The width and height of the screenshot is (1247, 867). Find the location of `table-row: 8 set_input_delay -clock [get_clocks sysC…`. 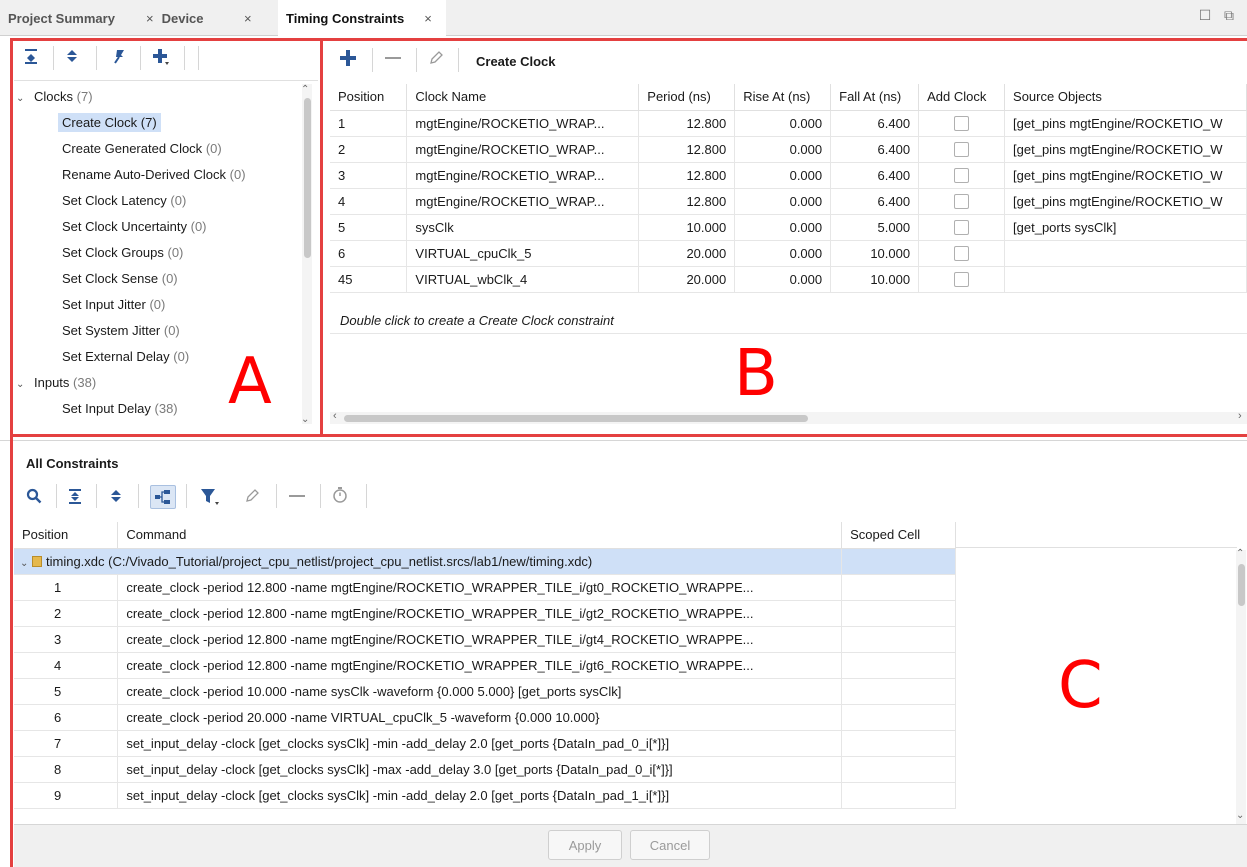

table-row: 8 set_input_delay -clock [get_clocks sysC… is located at coordinates (485, 769).